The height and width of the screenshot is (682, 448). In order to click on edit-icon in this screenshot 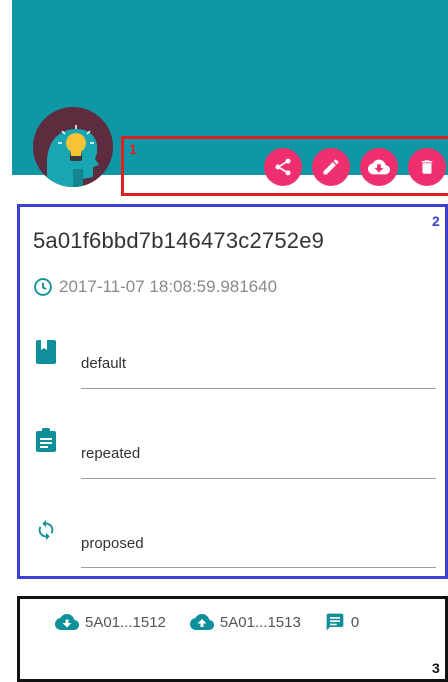, I will do `click(331, 167)`.